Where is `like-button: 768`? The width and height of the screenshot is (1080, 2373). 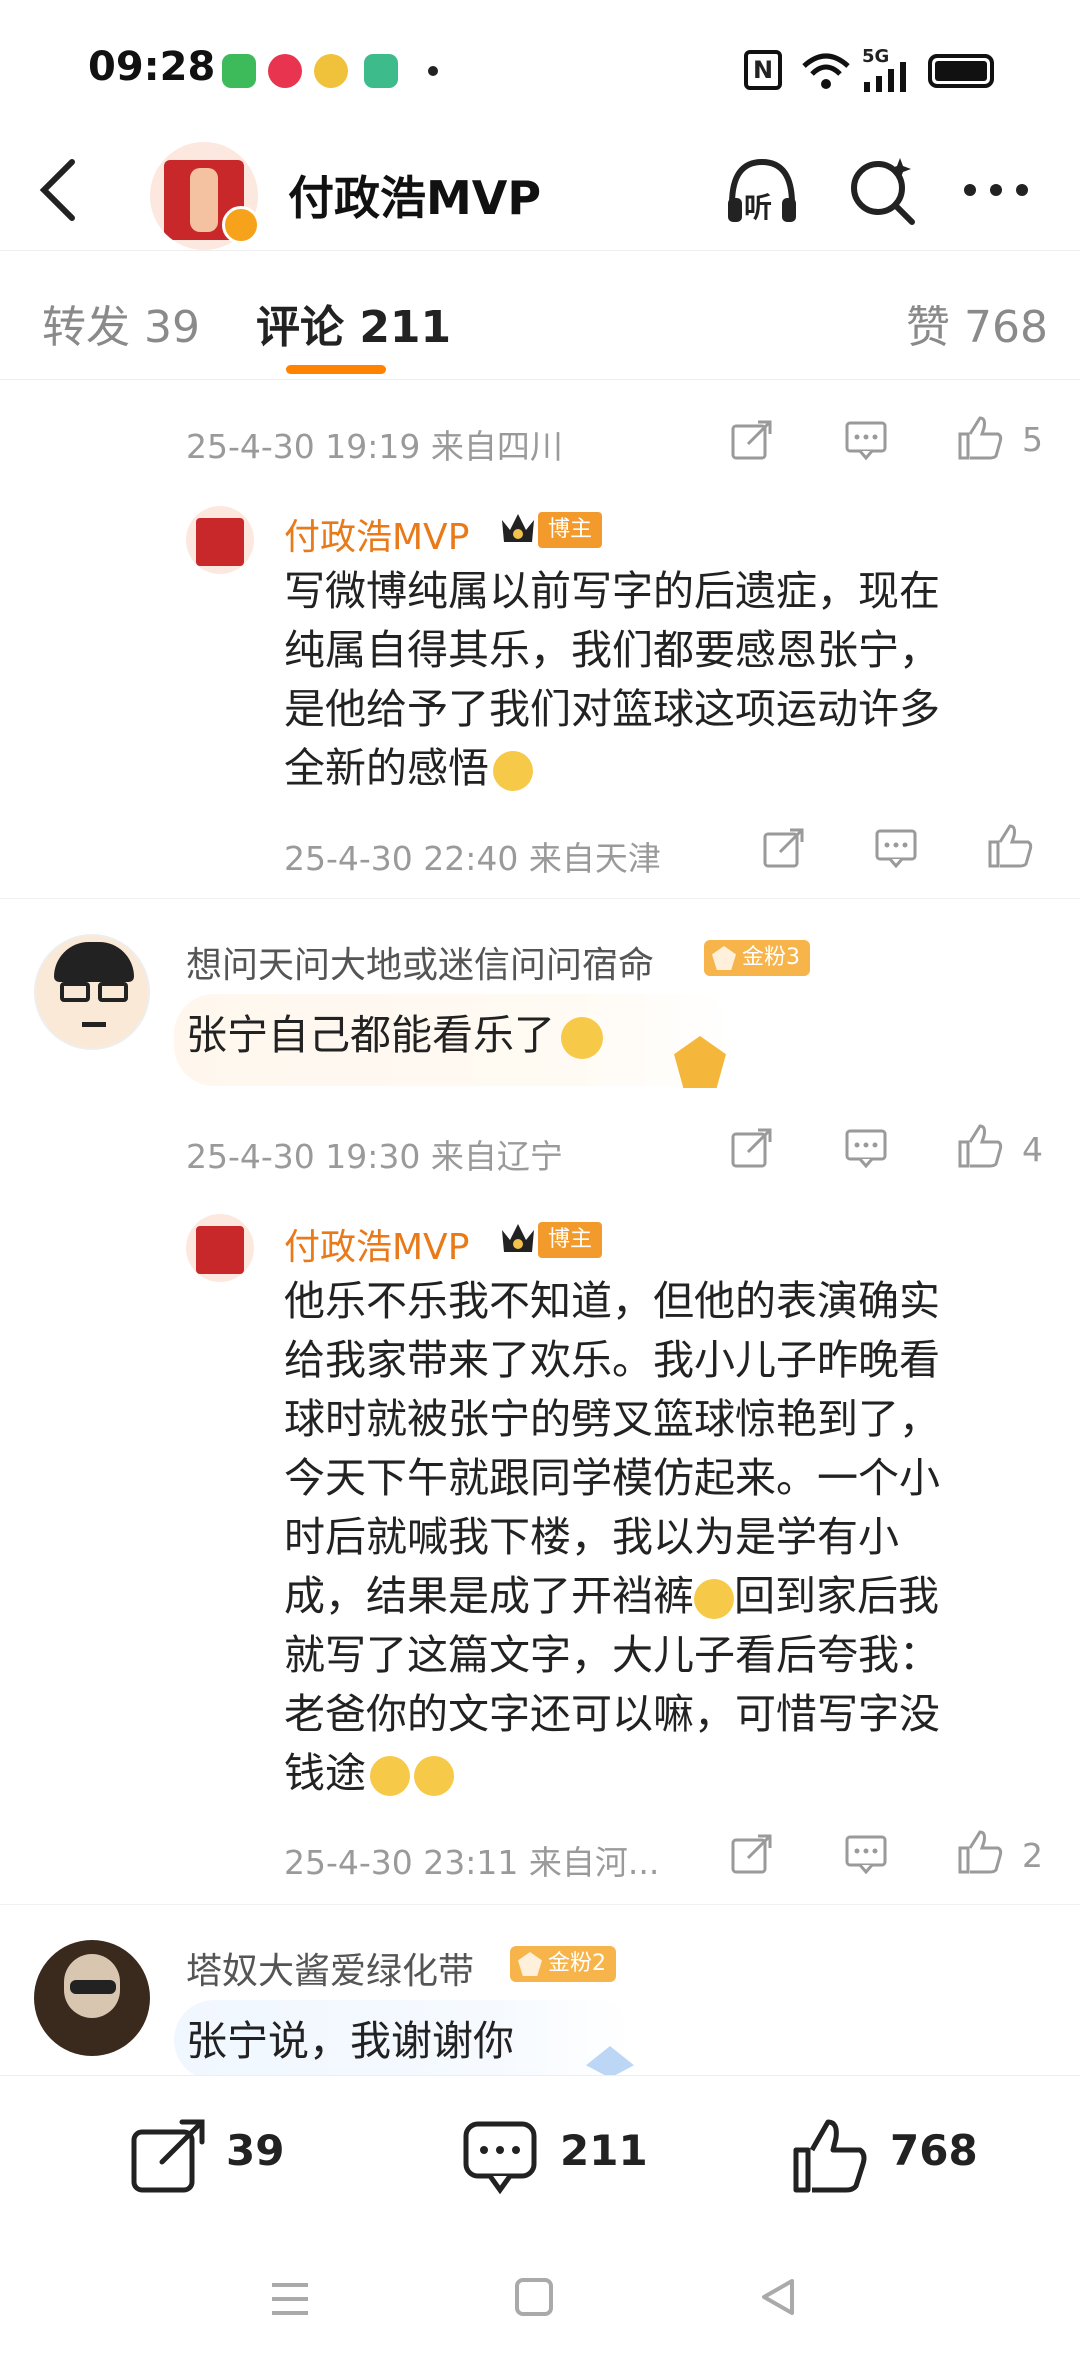 like-button: 768 is located at coordinates (890, 2157).